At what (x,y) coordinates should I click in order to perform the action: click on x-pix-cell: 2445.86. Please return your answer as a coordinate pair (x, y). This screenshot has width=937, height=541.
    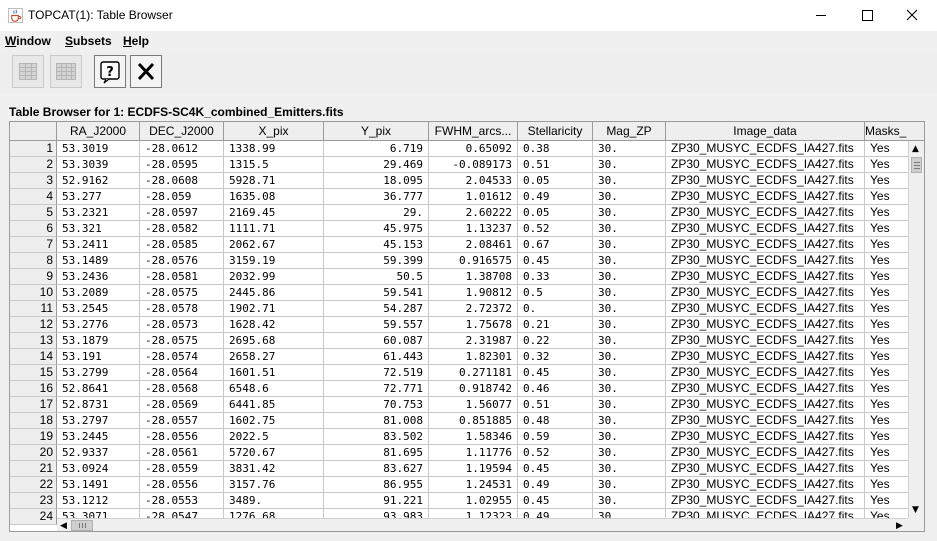
    Looking at the image, I should click on (274, 293).